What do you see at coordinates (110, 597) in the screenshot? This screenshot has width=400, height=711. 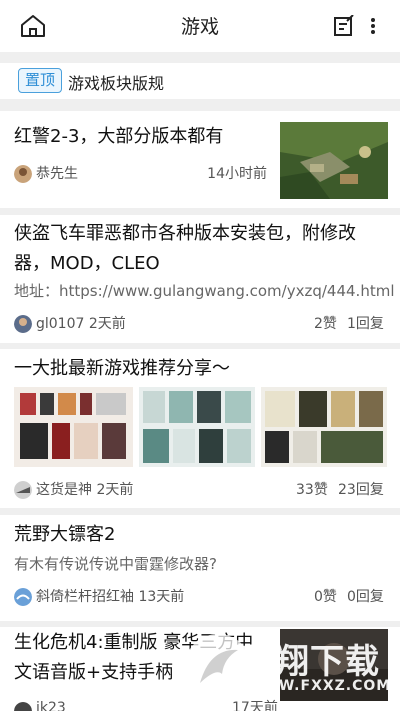 I see `post-author: 斜倚栏杆招红袖 13天前` at bounding box center [110, 597].